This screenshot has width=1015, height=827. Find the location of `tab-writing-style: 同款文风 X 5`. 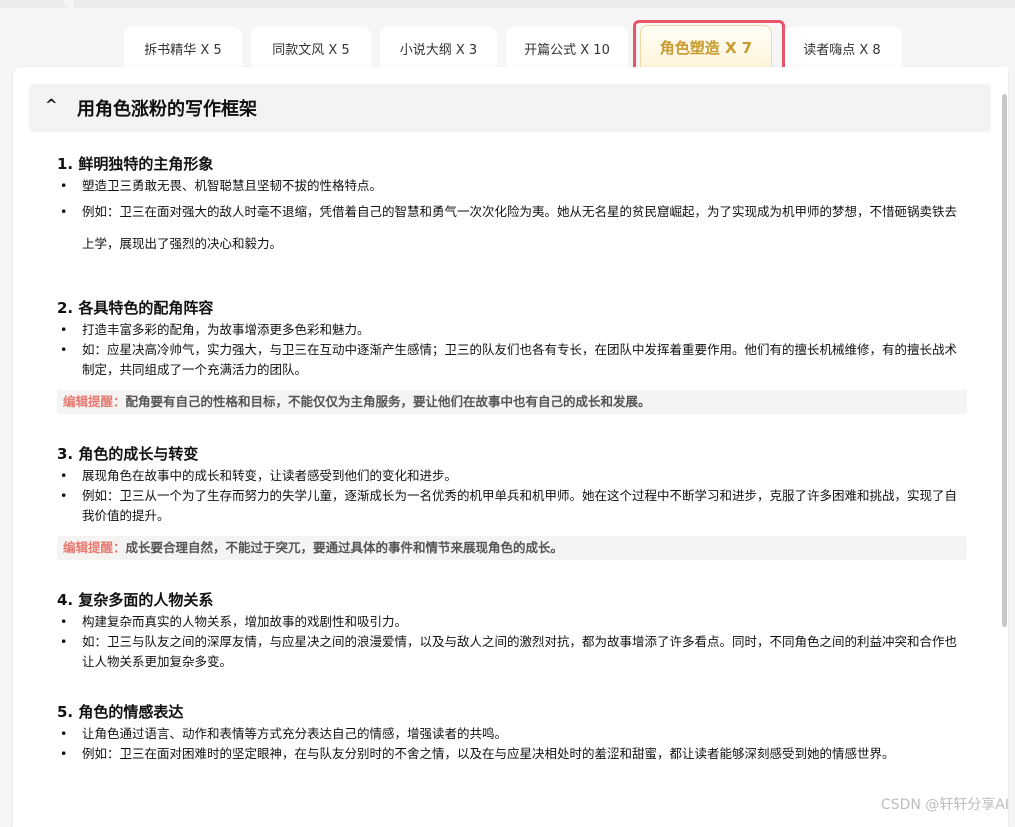

tab-writing-style: 同款文风 X 5 is located at coordinates (311, 48).